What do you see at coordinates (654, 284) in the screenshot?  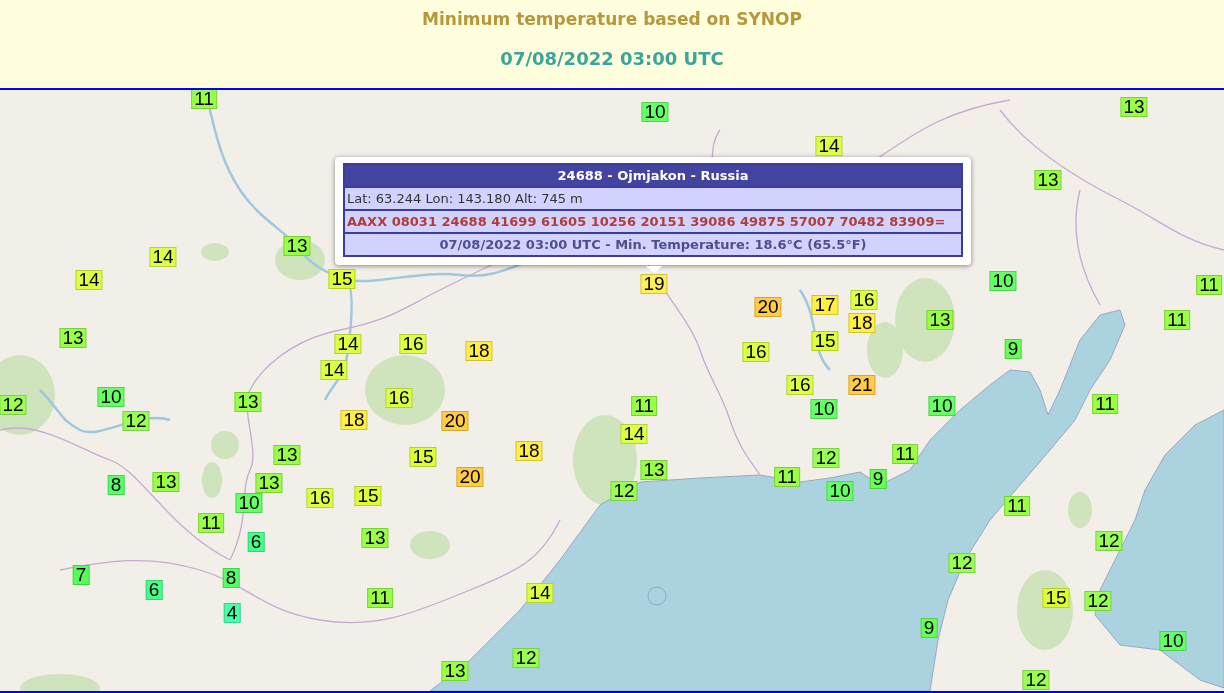 I see `temperature-label: 19` at bounding box center [654, 284].